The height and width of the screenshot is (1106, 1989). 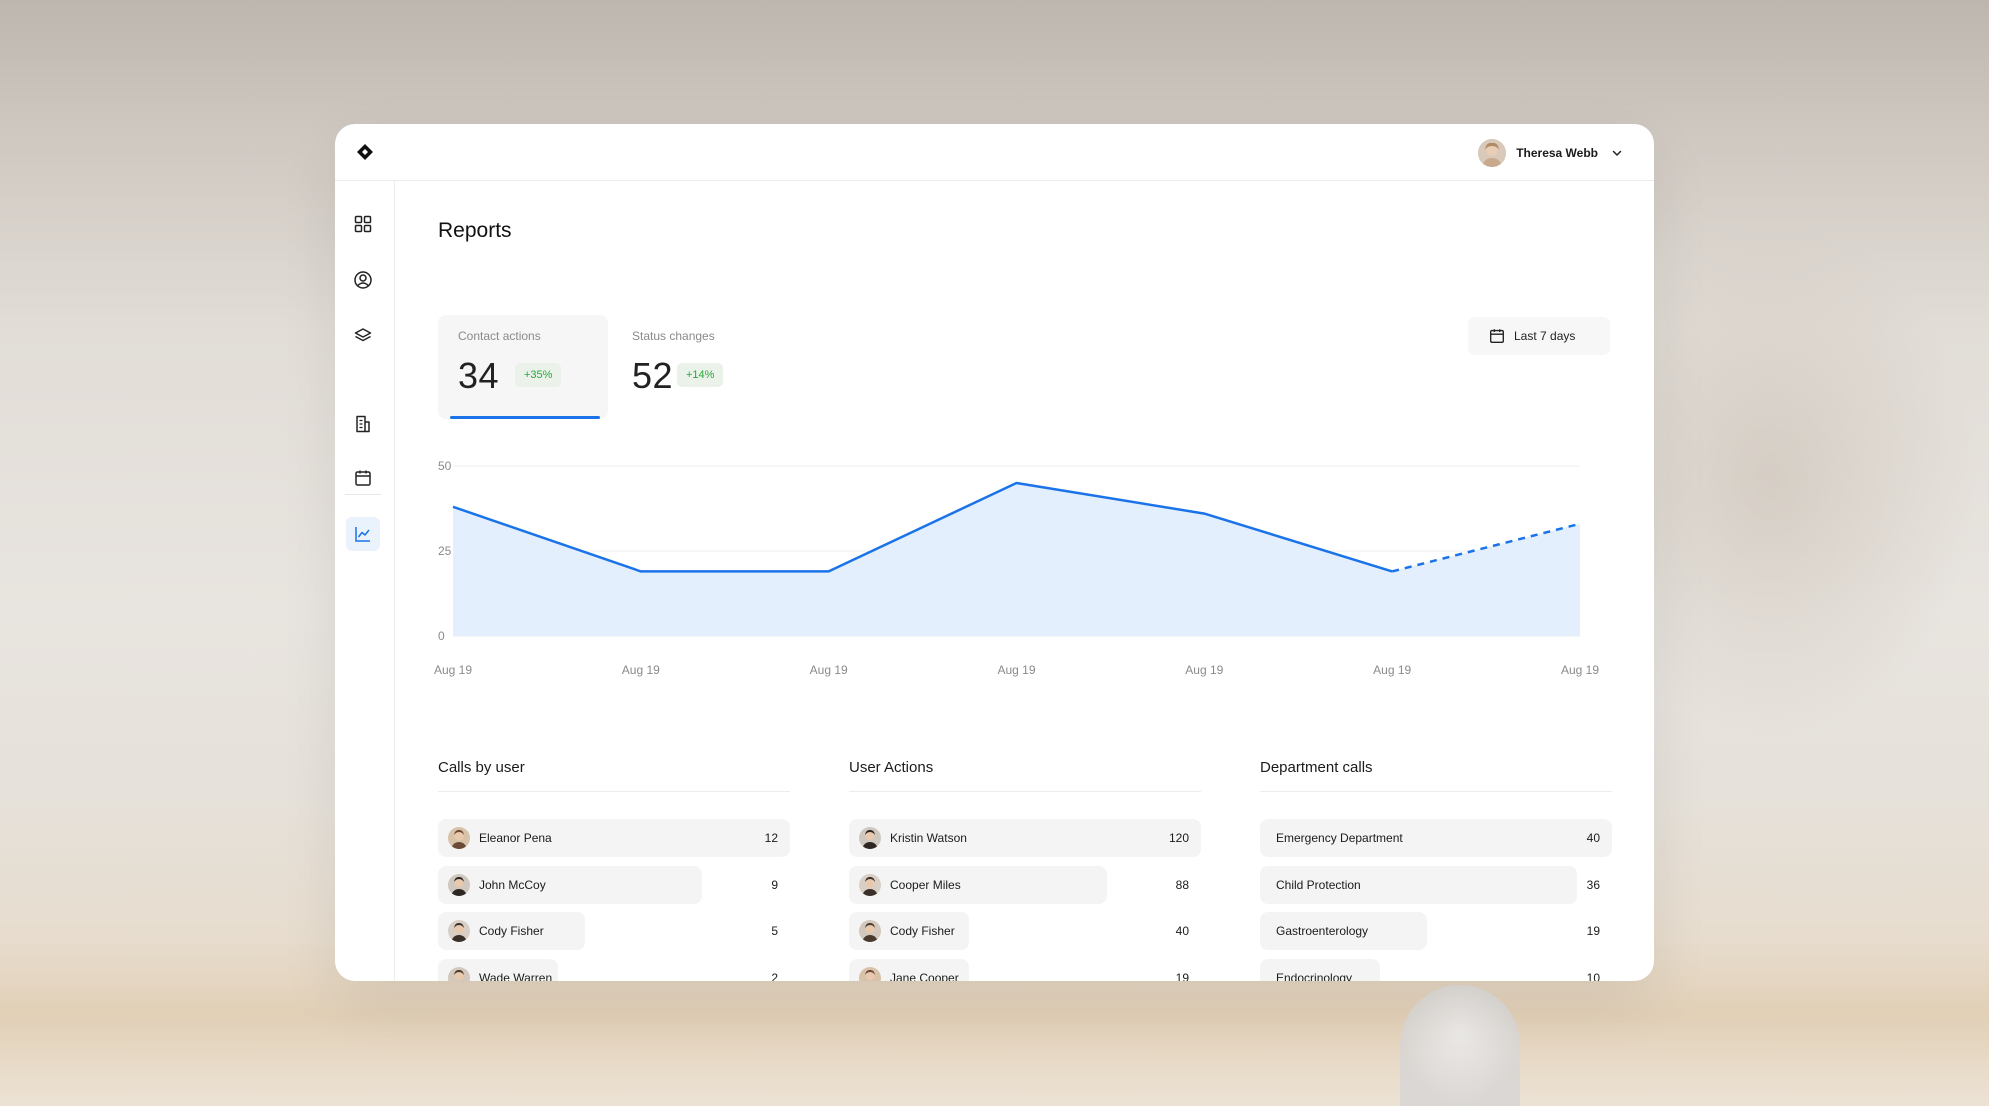 I want to click on list-item-label: Eleanor Pena, so click(x=515, y=838).